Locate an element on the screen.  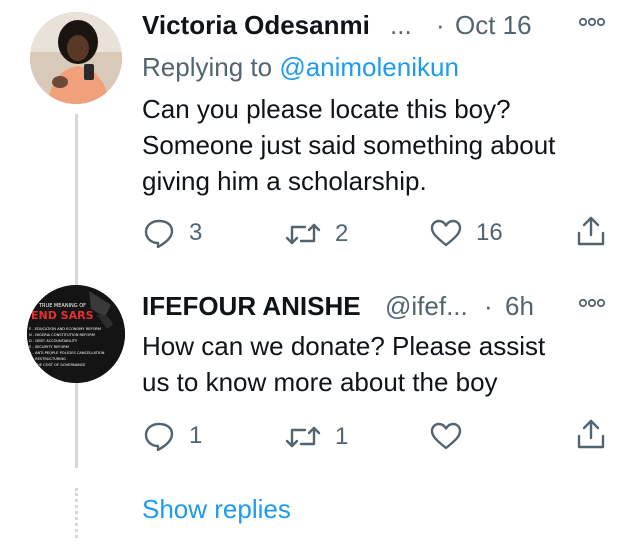
retweet-count: 2 is located at coordinates (342, 233).